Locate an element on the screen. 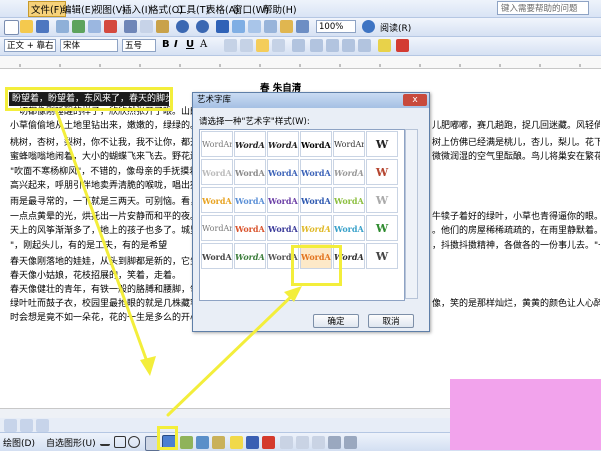 The height and width of the screenshot is (451, 601). pink-overlay-block is located at coordinates (525, 414).